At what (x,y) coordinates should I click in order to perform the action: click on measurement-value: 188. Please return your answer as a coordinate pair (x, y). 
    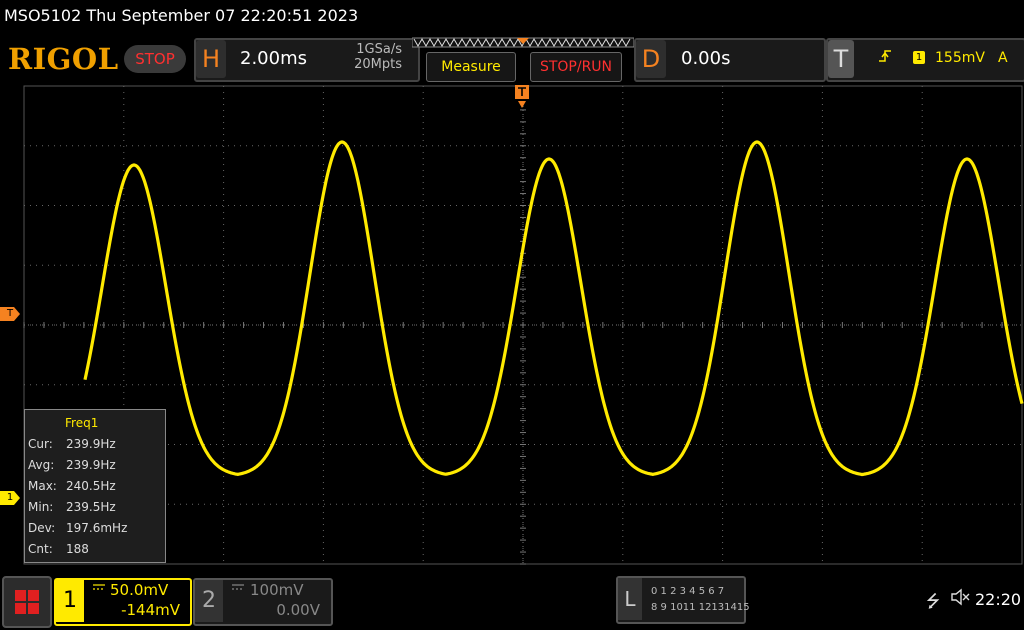
    Looking at the image, I should click on (77, 549).